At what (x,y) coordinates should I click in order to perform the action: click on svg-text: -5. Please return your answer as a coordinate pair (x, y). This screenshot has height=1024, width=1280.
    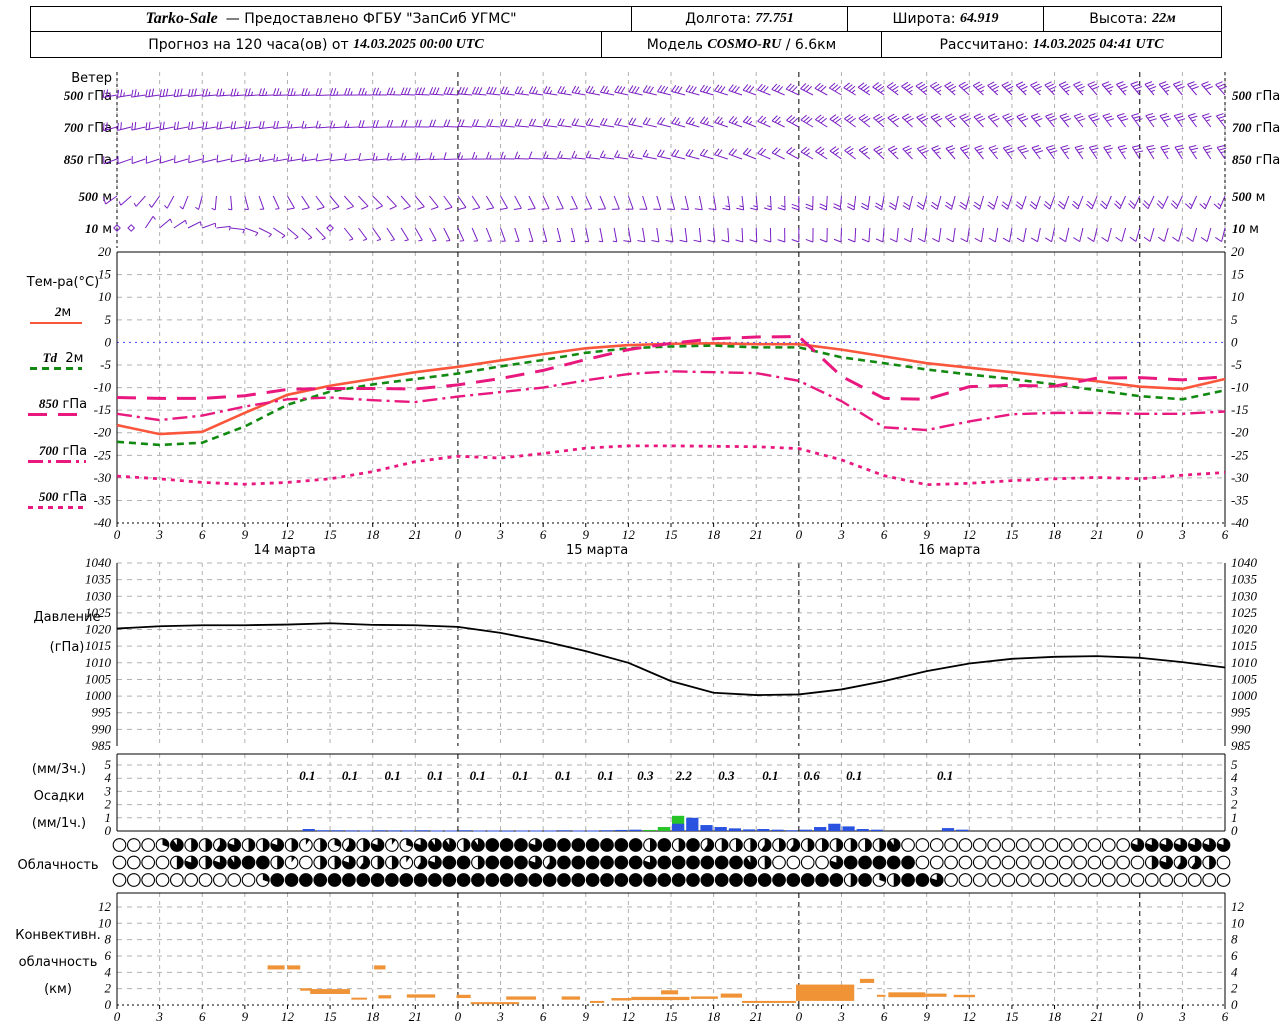
    Looking at the image, I should click on (105, 364).